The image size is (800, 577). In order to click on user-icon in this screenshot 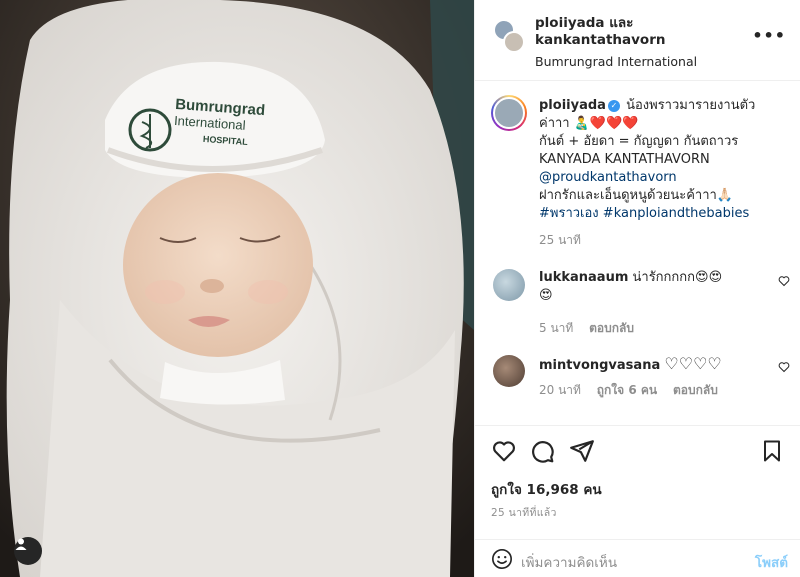, I will do `click(21, 544)`.